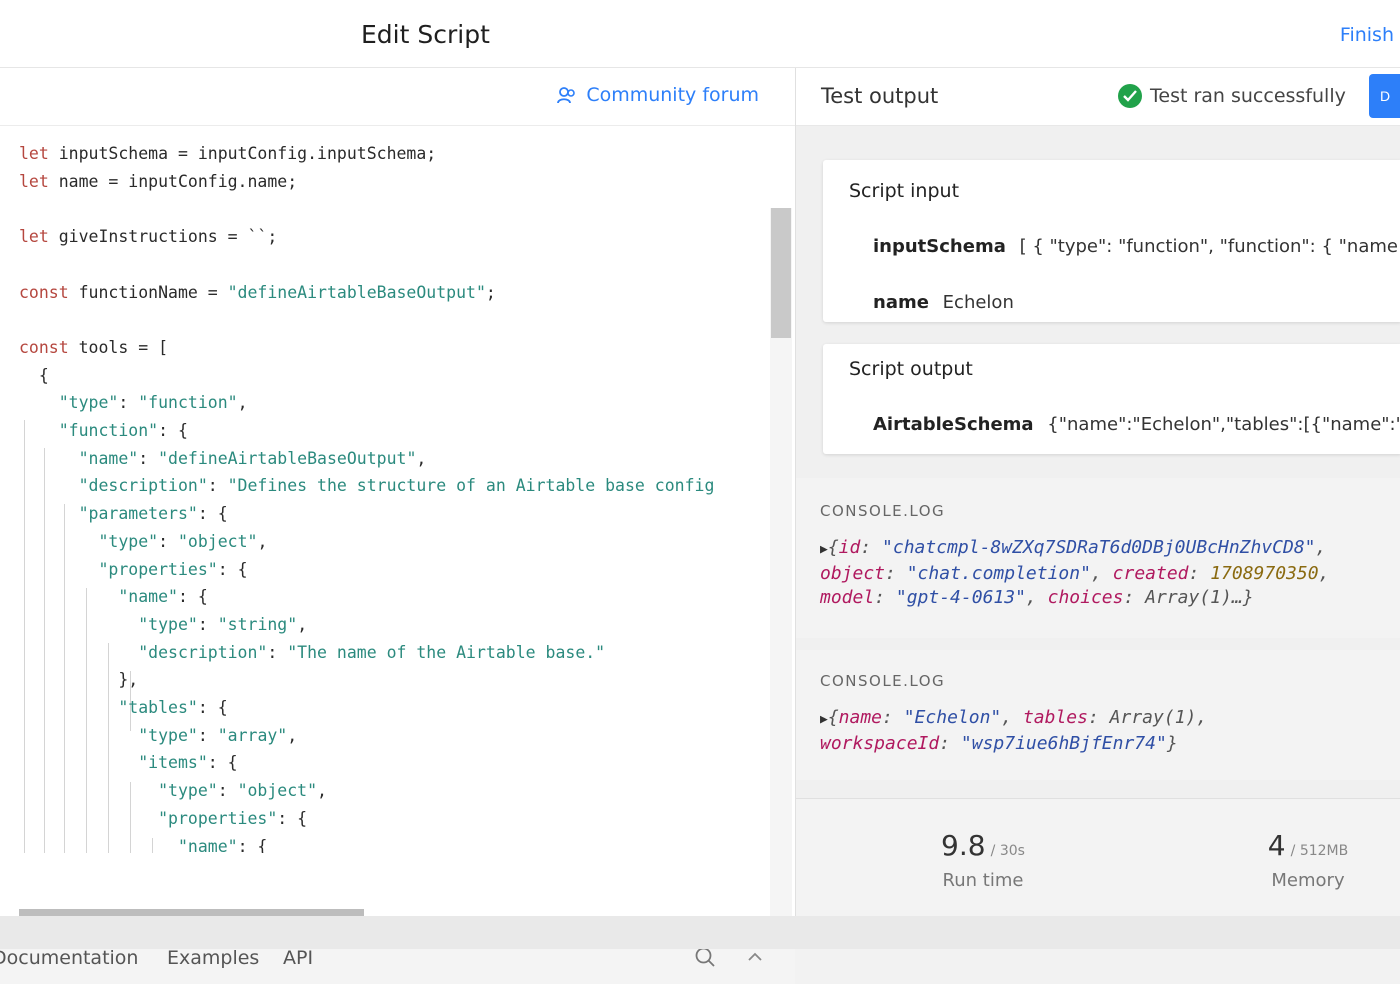 The height and width of the screenshot is (984, 1400). Describe the element at coordinates (158, 182) in the screenshot. I see `code-line: let name = inputConfig.name;` at that location.